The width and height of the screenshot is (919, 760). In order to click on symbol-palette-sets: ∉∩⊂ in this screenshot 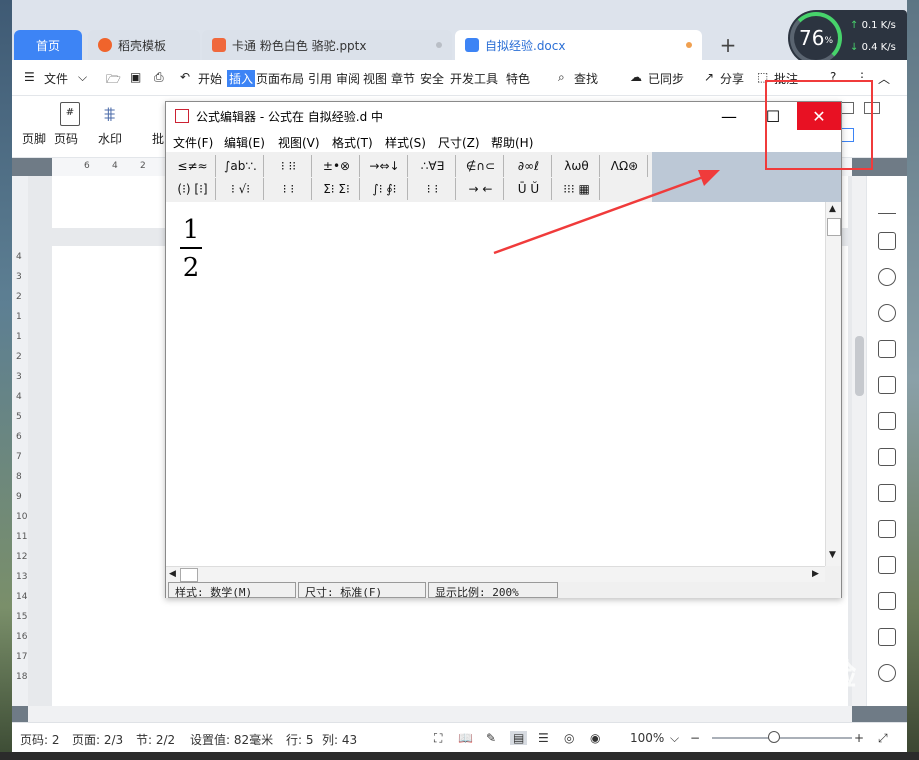, I will do `click(481, 166)`.